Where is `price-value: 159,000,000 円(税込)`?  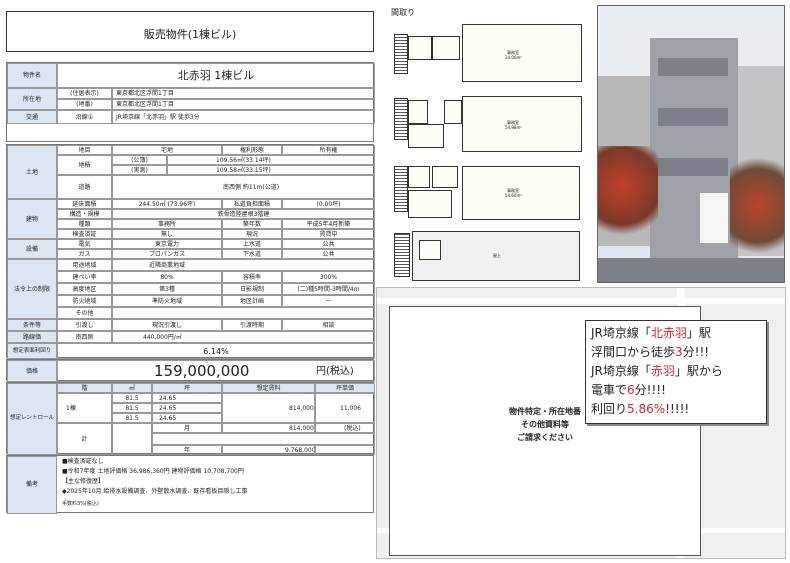 price-value: 159,000,000 円(税込) is located at coordinates (216, 371).